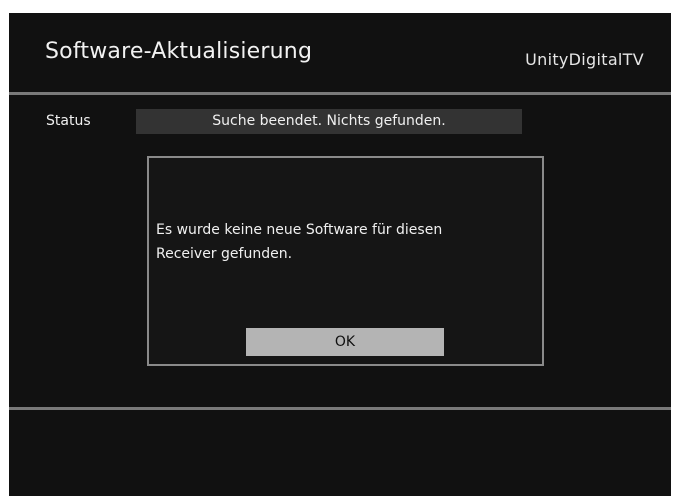  Describe the element at coordinates (179, 51) in the screenshot. I see `page-title: Software-Aktualisierung` at that location.